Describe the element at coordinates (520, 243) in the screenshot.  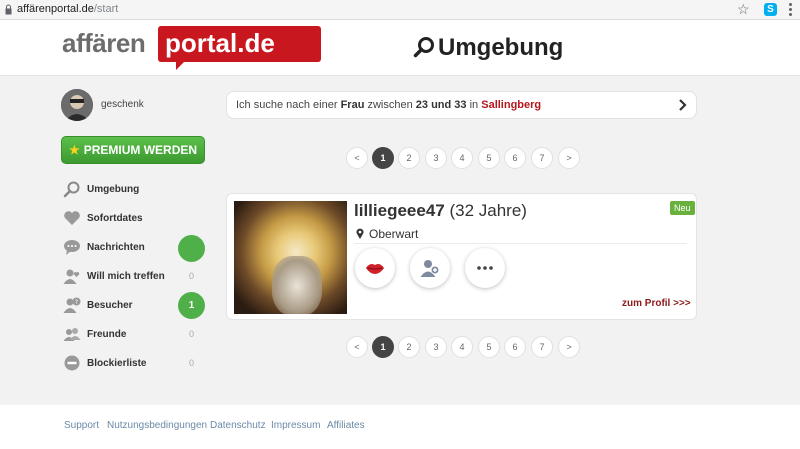
I see `divider` at that location.